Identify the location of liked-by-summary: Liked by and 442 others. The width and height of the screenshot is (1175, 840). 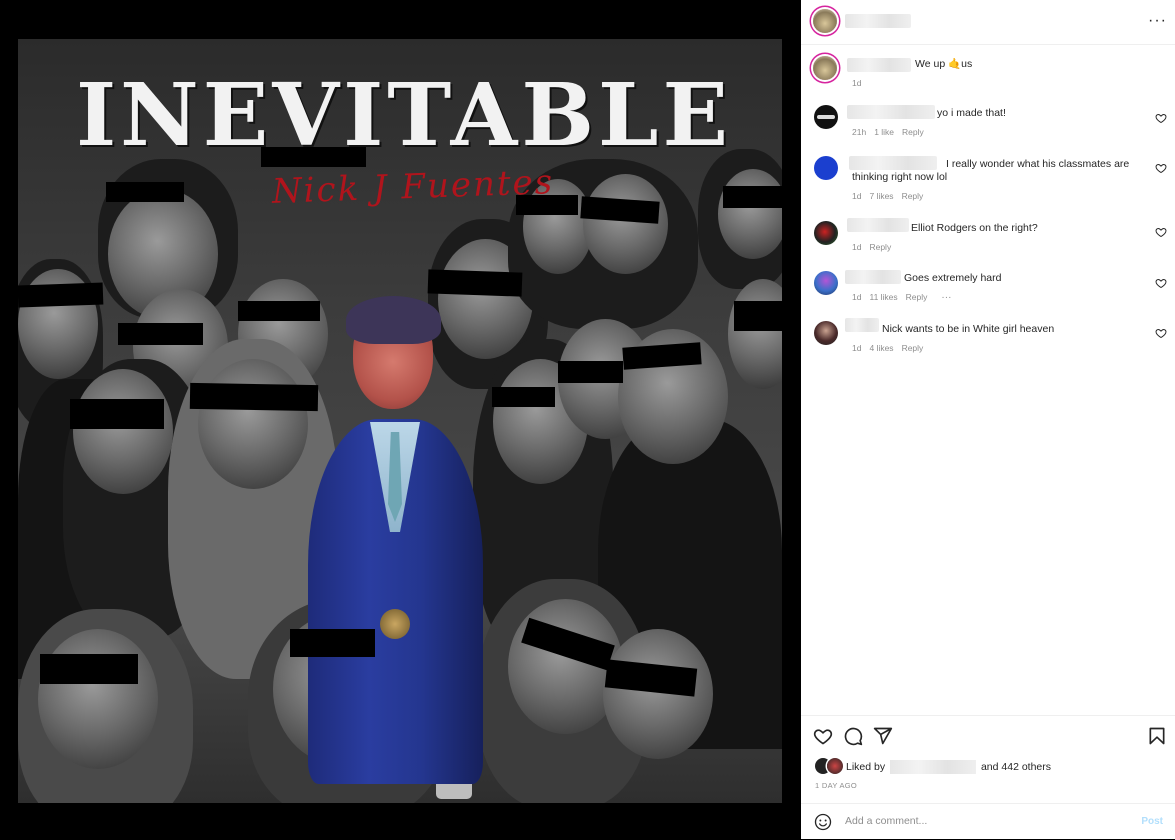
(948, 767).